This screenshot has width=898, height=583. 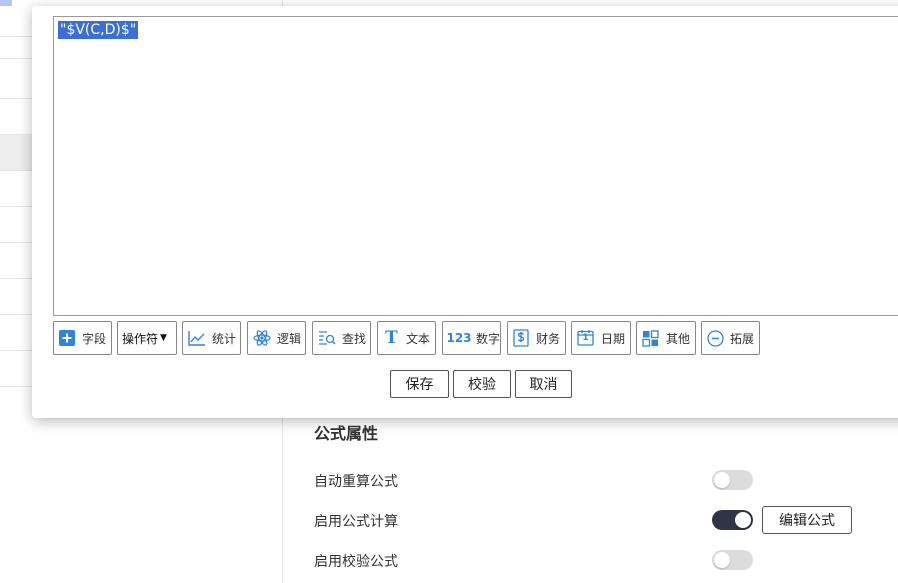 What do you see at coordinates (543, 384) in the screenshot?
I see `cancel-button: 取消` at bounding box center [543, 384].